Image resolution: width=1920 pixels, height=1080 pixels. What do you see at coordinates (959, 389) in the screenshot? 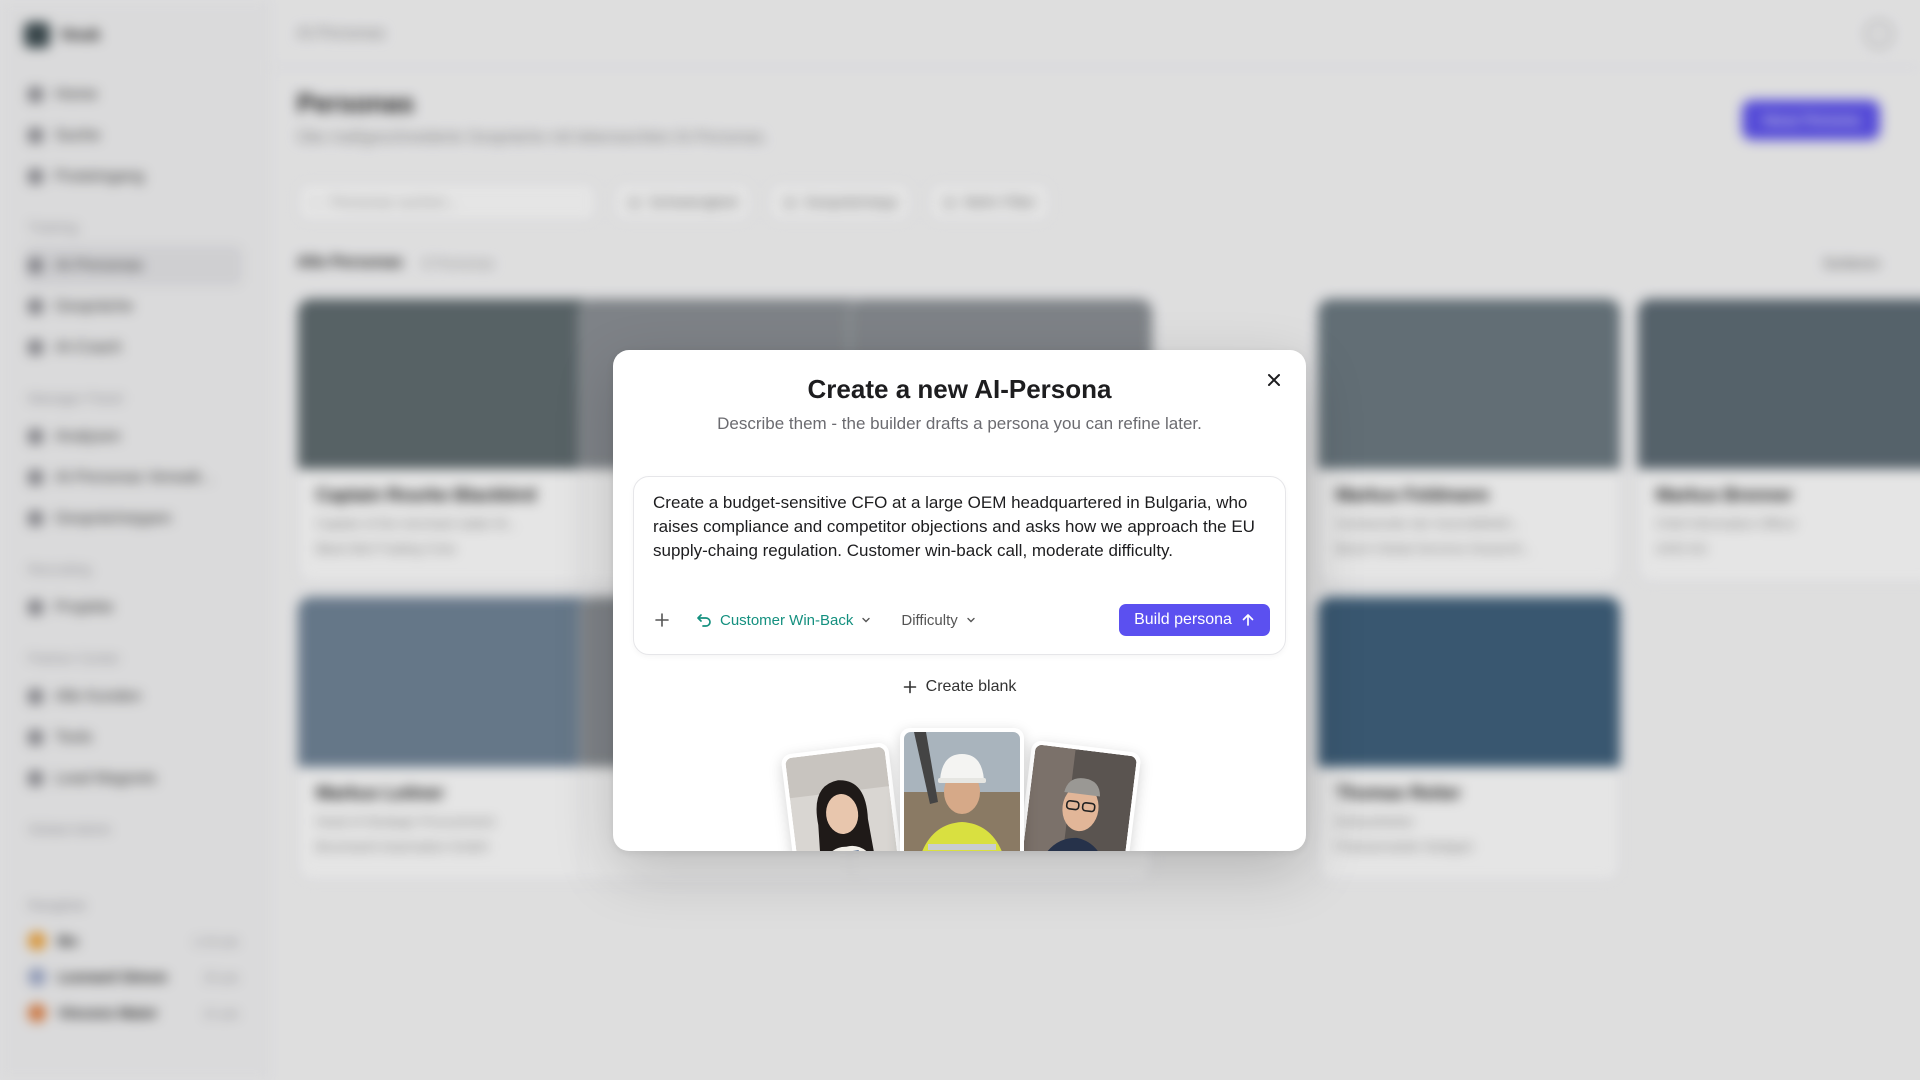
I see `dialog-title: Create a new AI-Persona` at bounding box center [959, 389].